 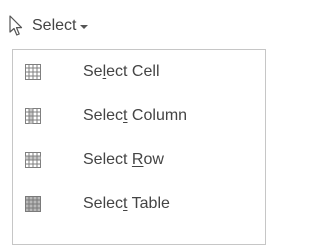 I want to click on menu-item-select-column: Select Column, so click(x=139, y=116).